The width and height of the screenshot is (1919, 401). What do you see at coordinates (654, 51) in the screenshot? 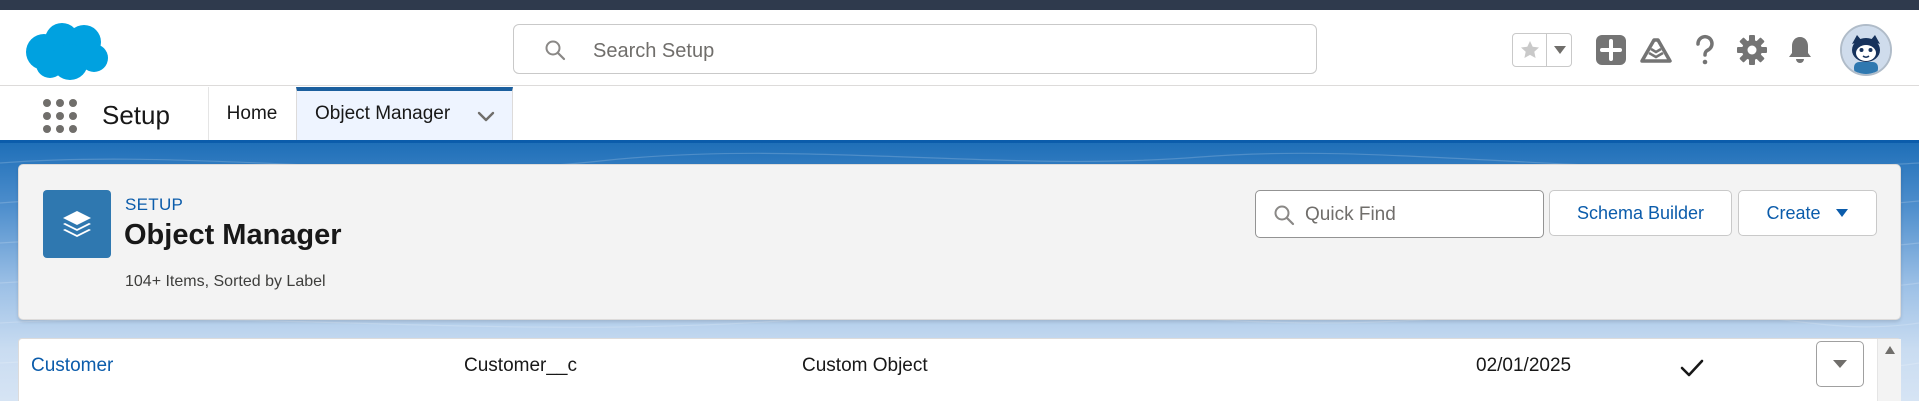
I see `search-placeholder: Search Setup` at bounding box center [654, 51].